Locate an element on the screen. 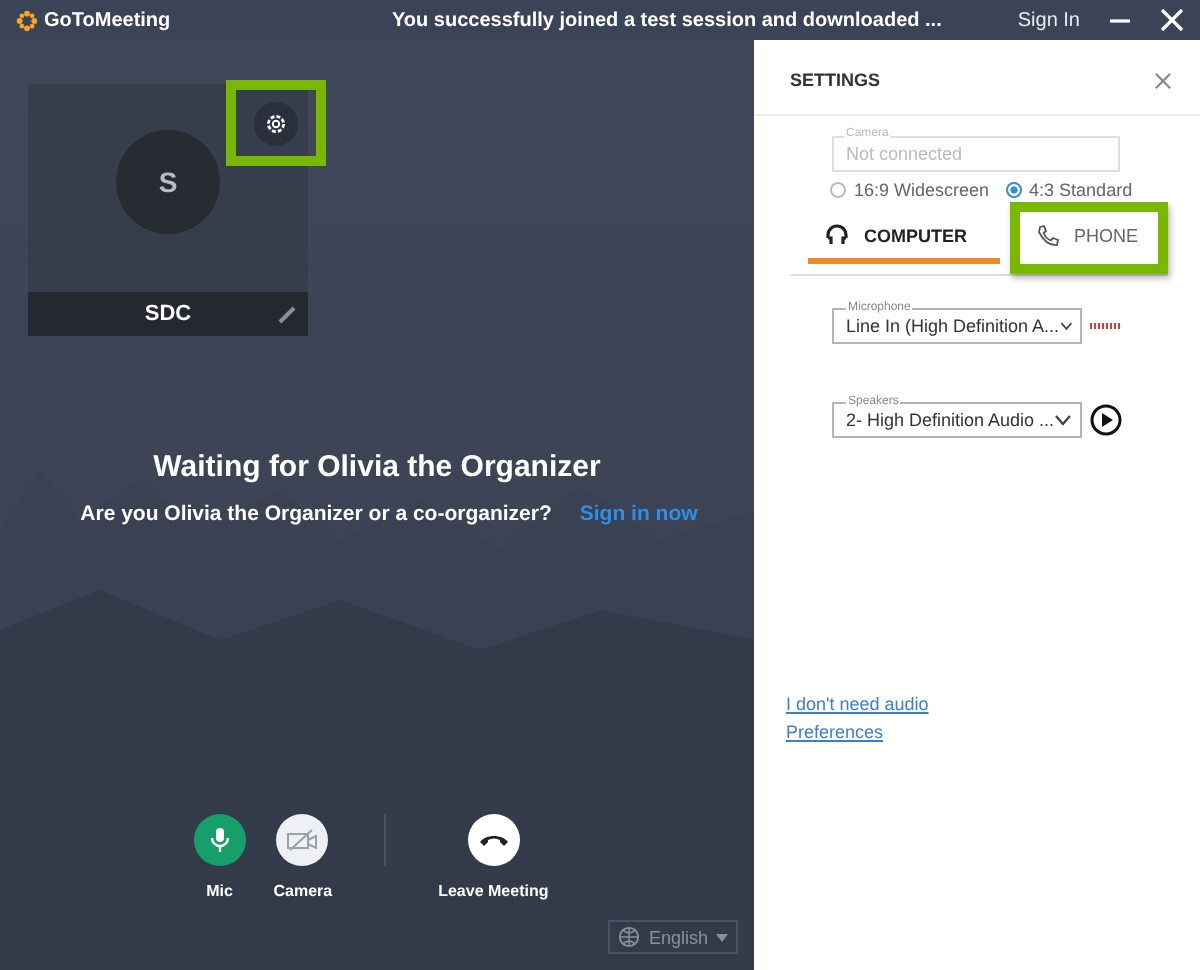 The height and width of the screenshot is (970, 1200). camera-label: Camera is located at coordinates (303, 891).